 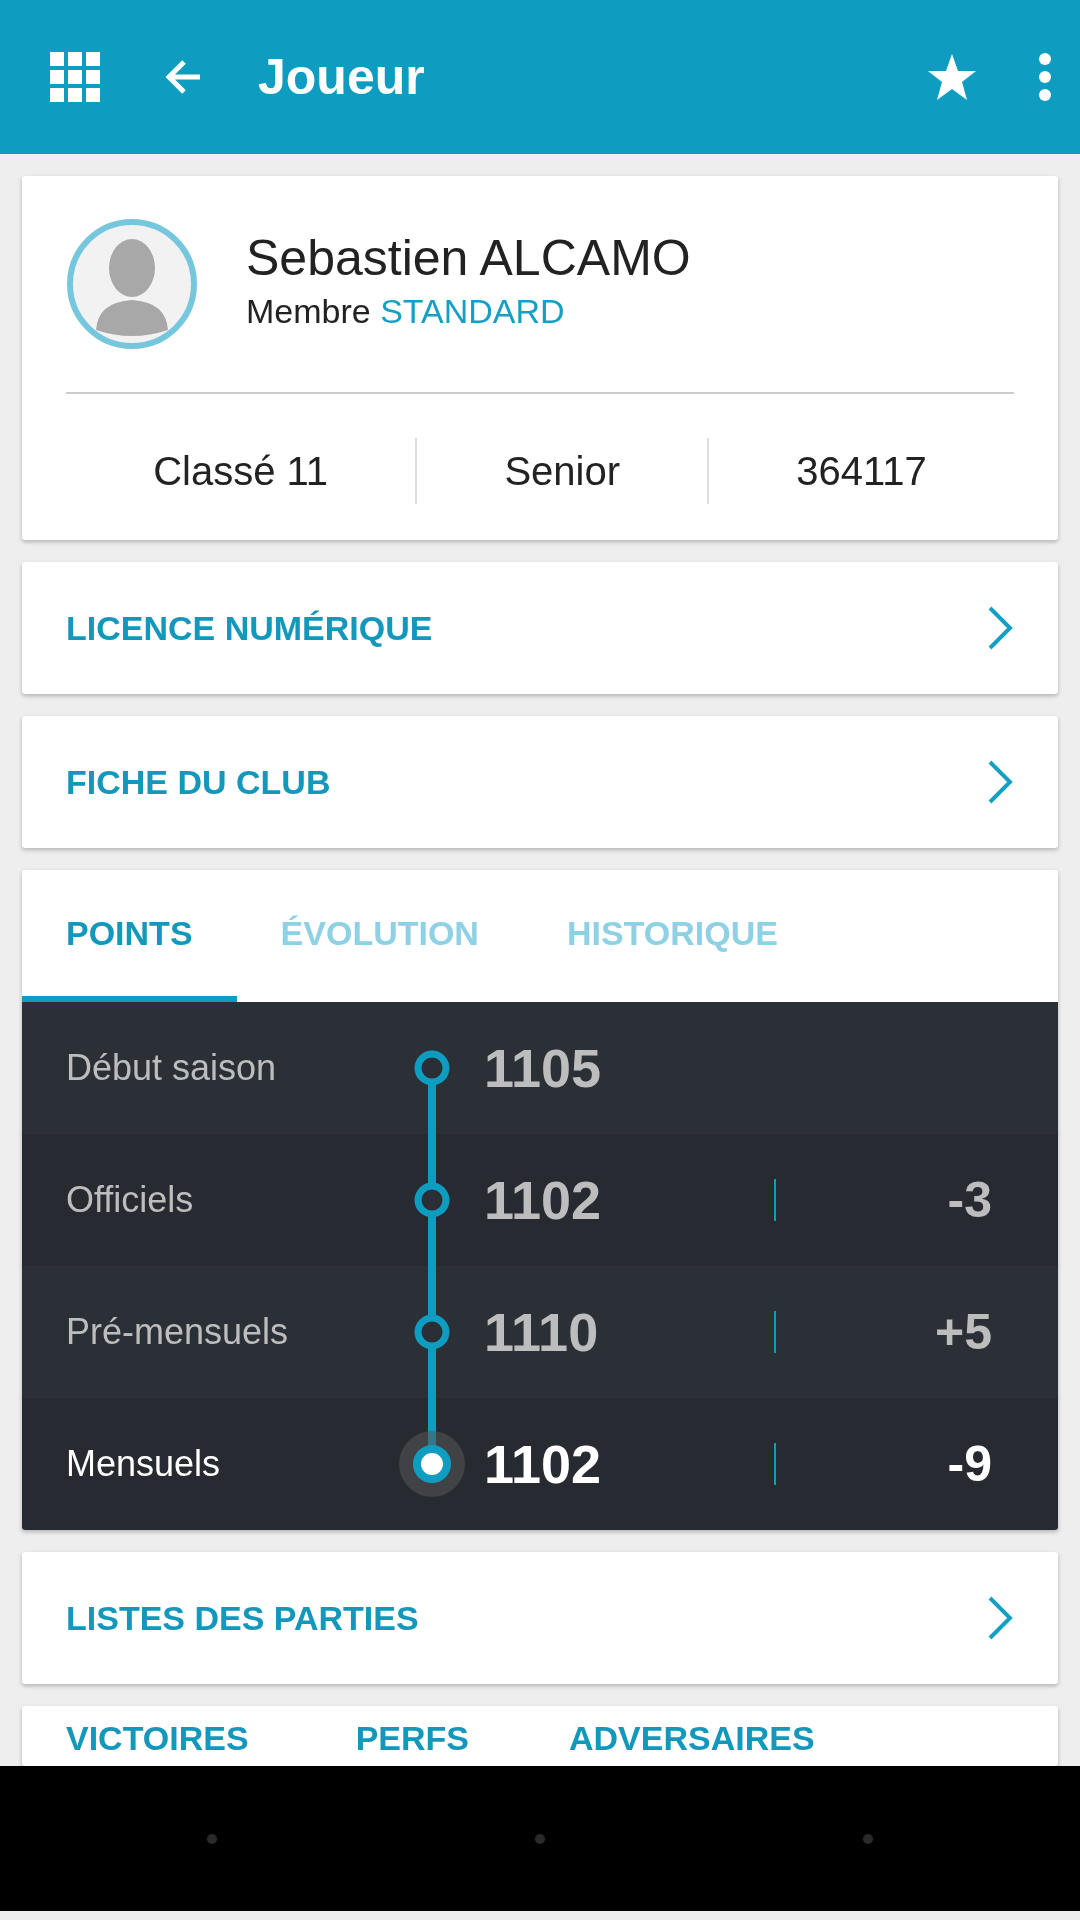 What do you see at coordinates (543, 1068) in the screenshot?
I see `points-value: 1105` at bounding box center [543, 1068].